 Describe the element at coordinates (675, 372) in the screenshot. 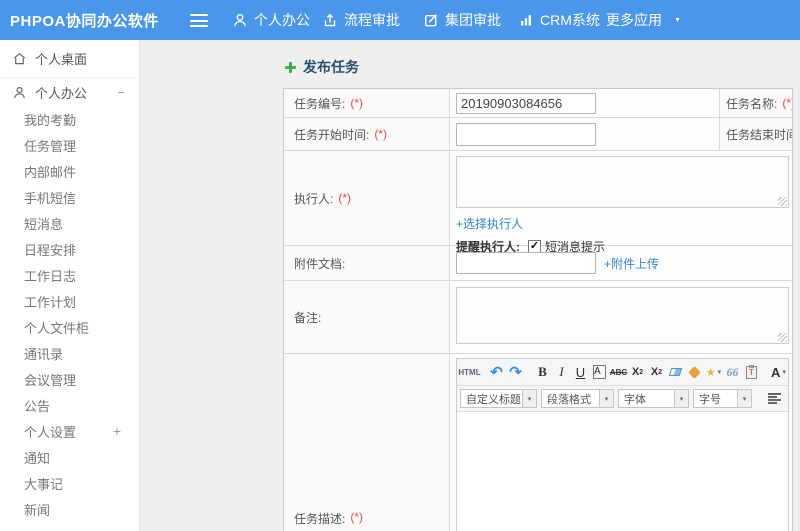

I see `remove-format-eraser-icon` at that location.